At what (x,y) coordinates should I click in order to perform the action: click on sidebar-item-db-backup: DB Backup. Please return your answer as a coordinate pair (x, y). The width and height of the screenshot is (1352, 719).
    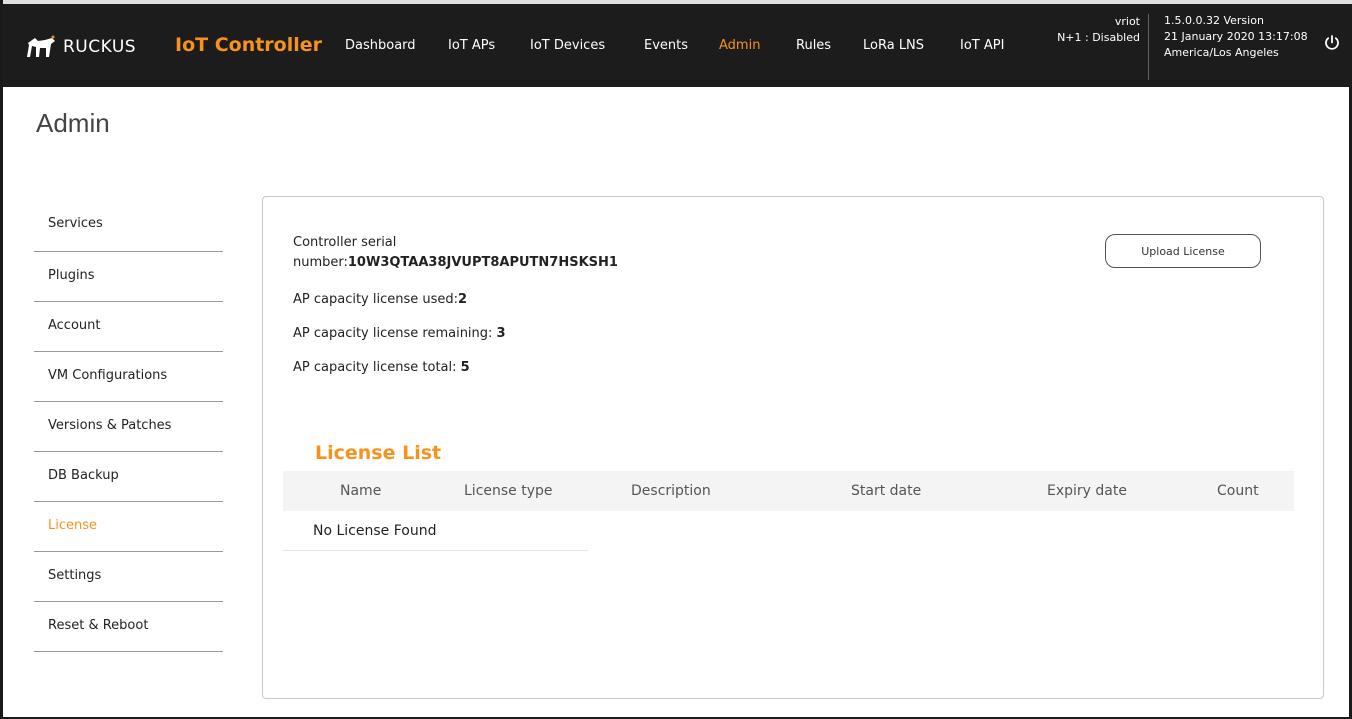
    Looking at the image, I should click on (128, 477).